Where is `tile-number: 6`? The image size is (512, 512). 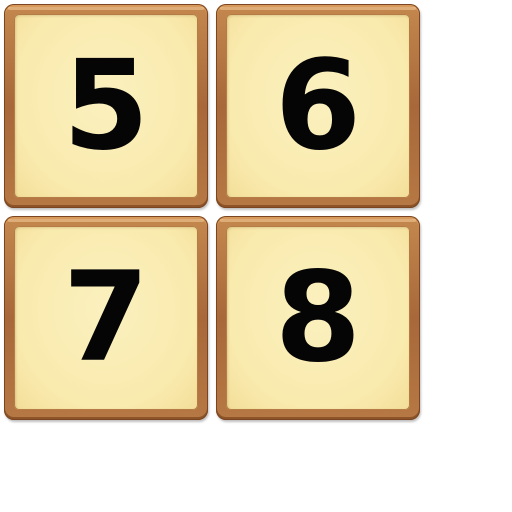
tile-number: 6 is located at coordinates (318, 106).